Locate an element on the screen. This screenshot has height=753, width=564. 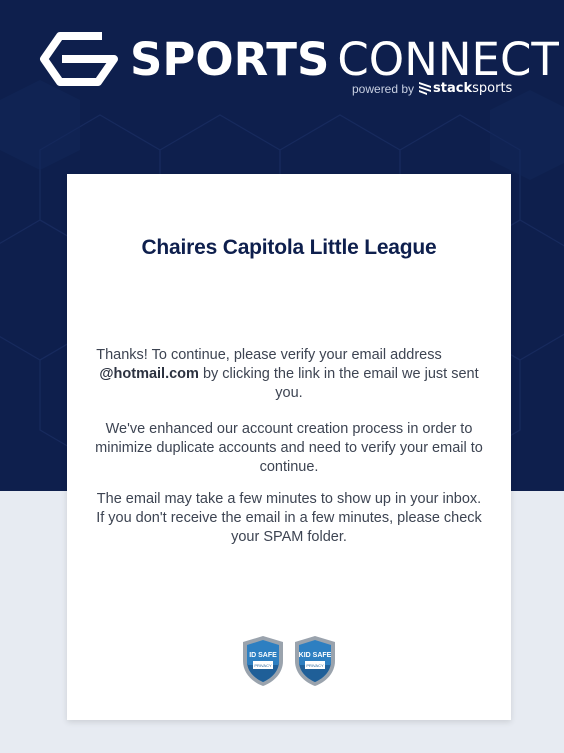
stack-sports-icon is located at coordinates (425, 88).